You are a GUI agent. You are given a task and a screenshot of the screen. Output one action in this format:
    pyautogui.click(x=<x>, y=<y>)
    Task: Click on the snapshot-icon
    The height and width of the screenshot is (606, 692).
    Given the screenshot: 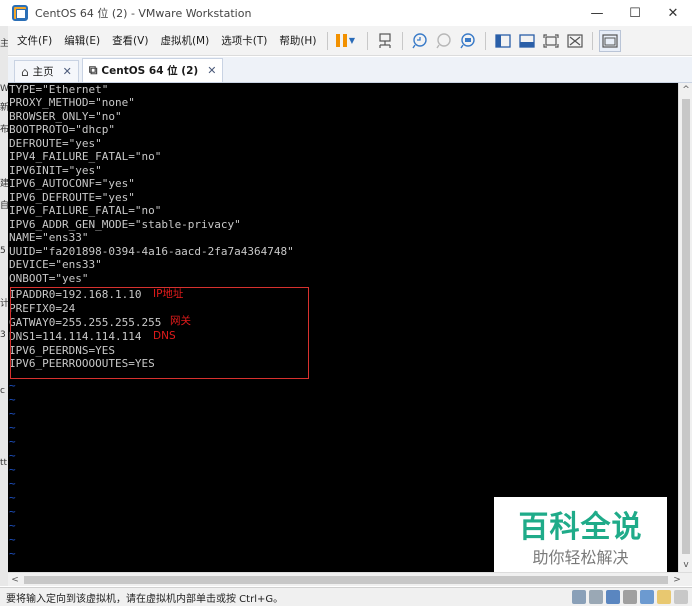 What is the action you would take?
    pyautogui.click(x=420, y=40)
    